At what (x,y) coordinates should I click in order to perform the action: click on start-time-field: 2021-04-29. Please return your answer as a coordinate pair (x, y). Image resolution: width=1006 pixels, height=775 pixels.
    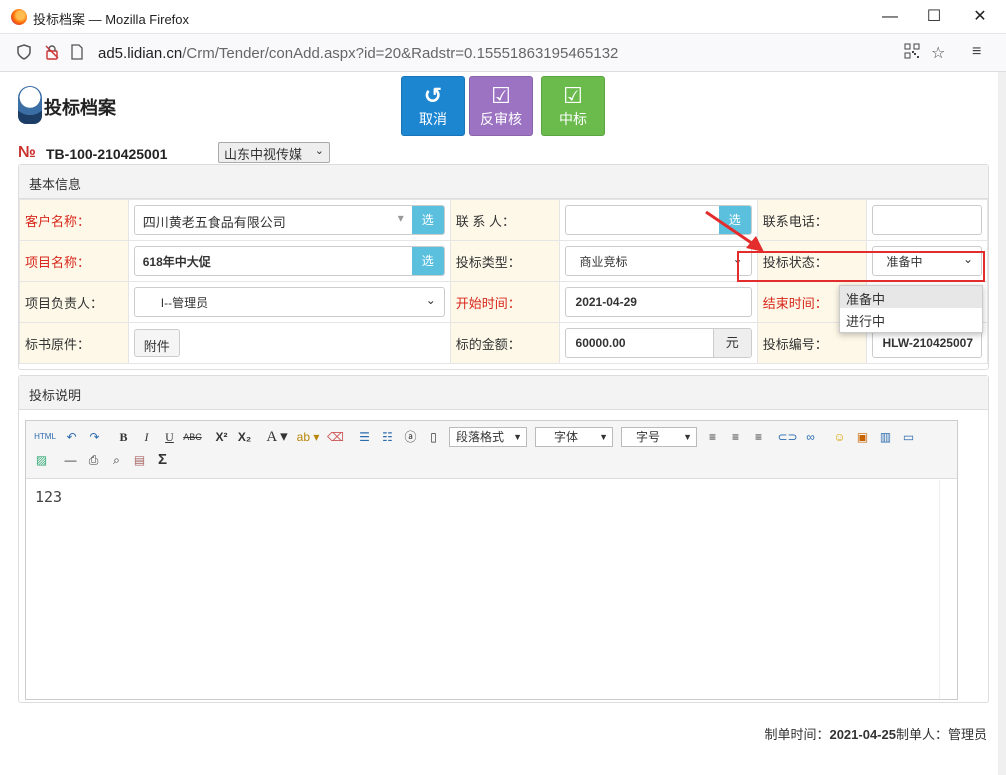
    Looking at the image, I should click on (658, 302).